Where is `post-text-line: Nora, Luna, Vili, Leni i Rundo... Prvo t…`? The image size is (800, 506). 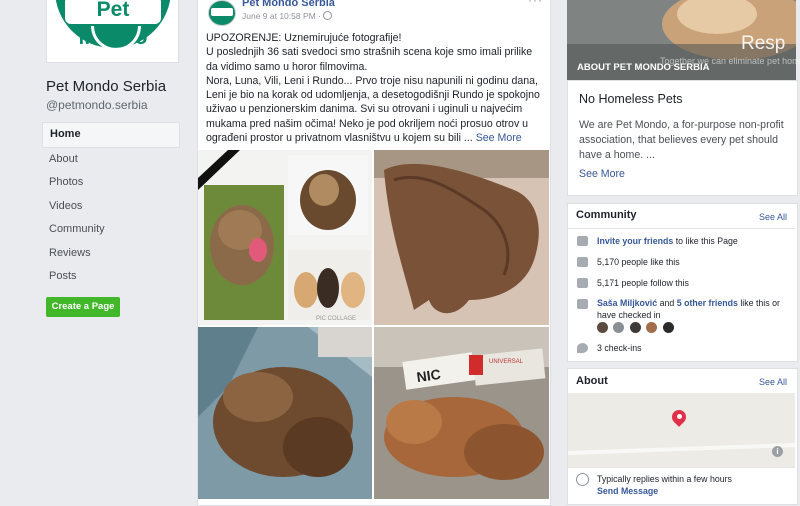 post-text-line: Nora, Luna, Vili, Leni i Rundo... Prvo t… is located at coordinates (372, 80).